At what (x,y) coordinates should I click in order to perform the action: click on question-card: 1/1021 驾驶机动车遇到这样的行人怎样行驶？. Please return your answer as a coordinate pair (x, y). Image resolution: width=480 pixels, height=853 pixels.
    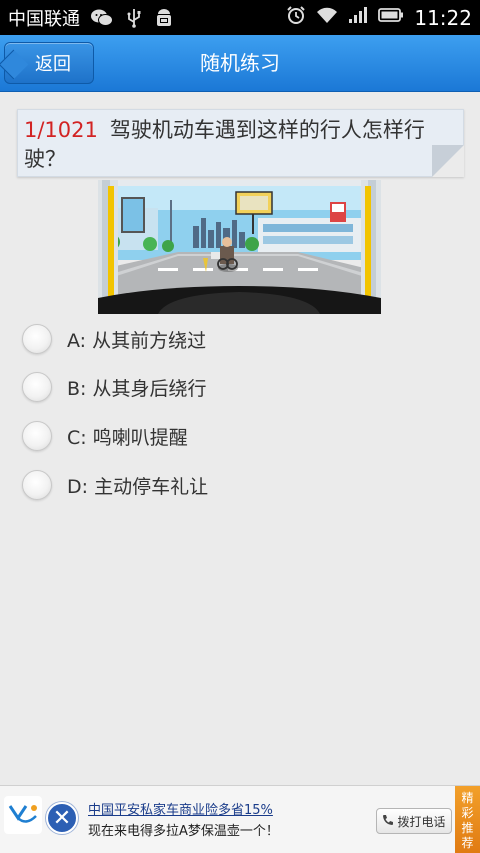
    Looking at the image, I should click on (240, 143).